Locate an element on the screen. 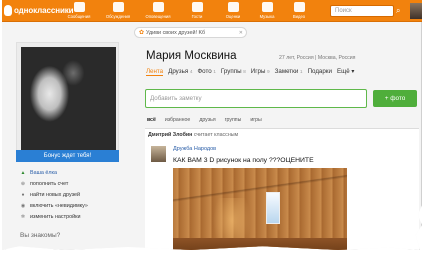 This screenshot has height=261, width=434. music-icon is located at coordinates (267, 7).